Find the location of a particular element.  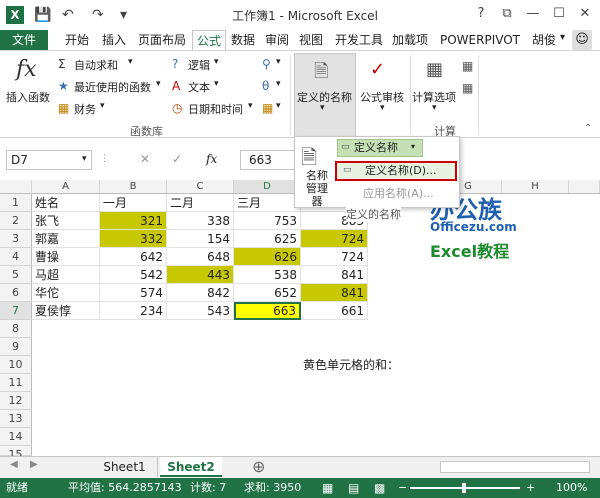

tab-powerpivot: POWERPIVOT is located at coordinates (480, 40).